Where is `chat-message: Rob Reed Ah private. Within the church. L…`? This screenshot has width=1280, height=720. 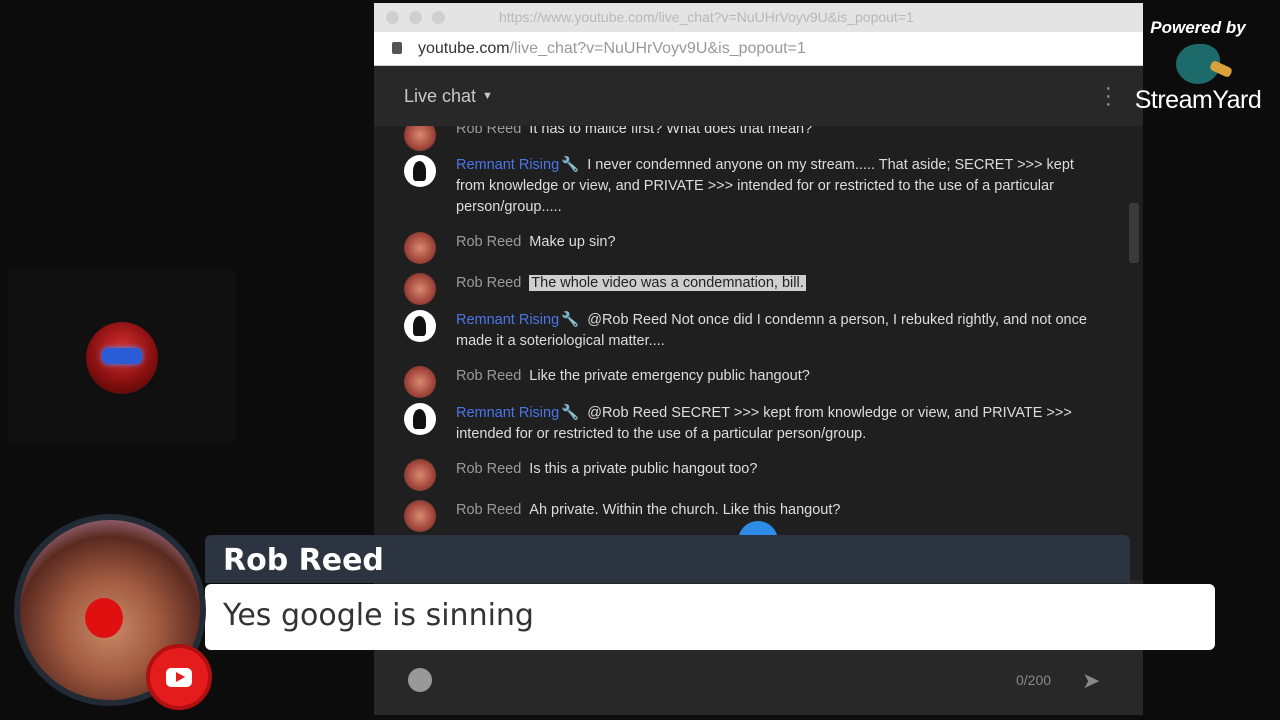 chat-message: Rob Reed Ah private. Within the church. L… is located at coordinates (749, 516).